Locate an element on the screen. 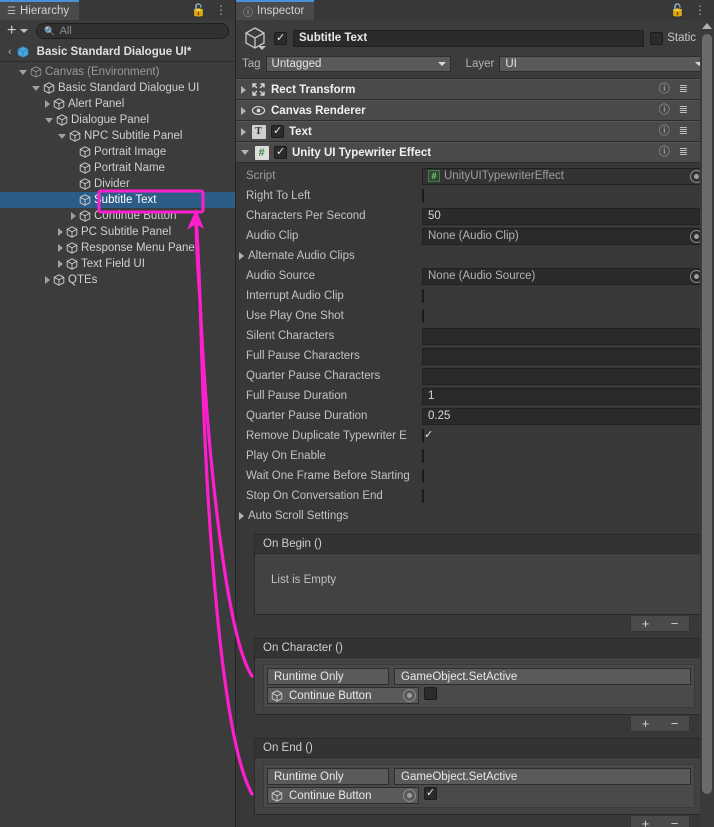  scroll-up-arrow-icon is located at coordinates (707, 26).